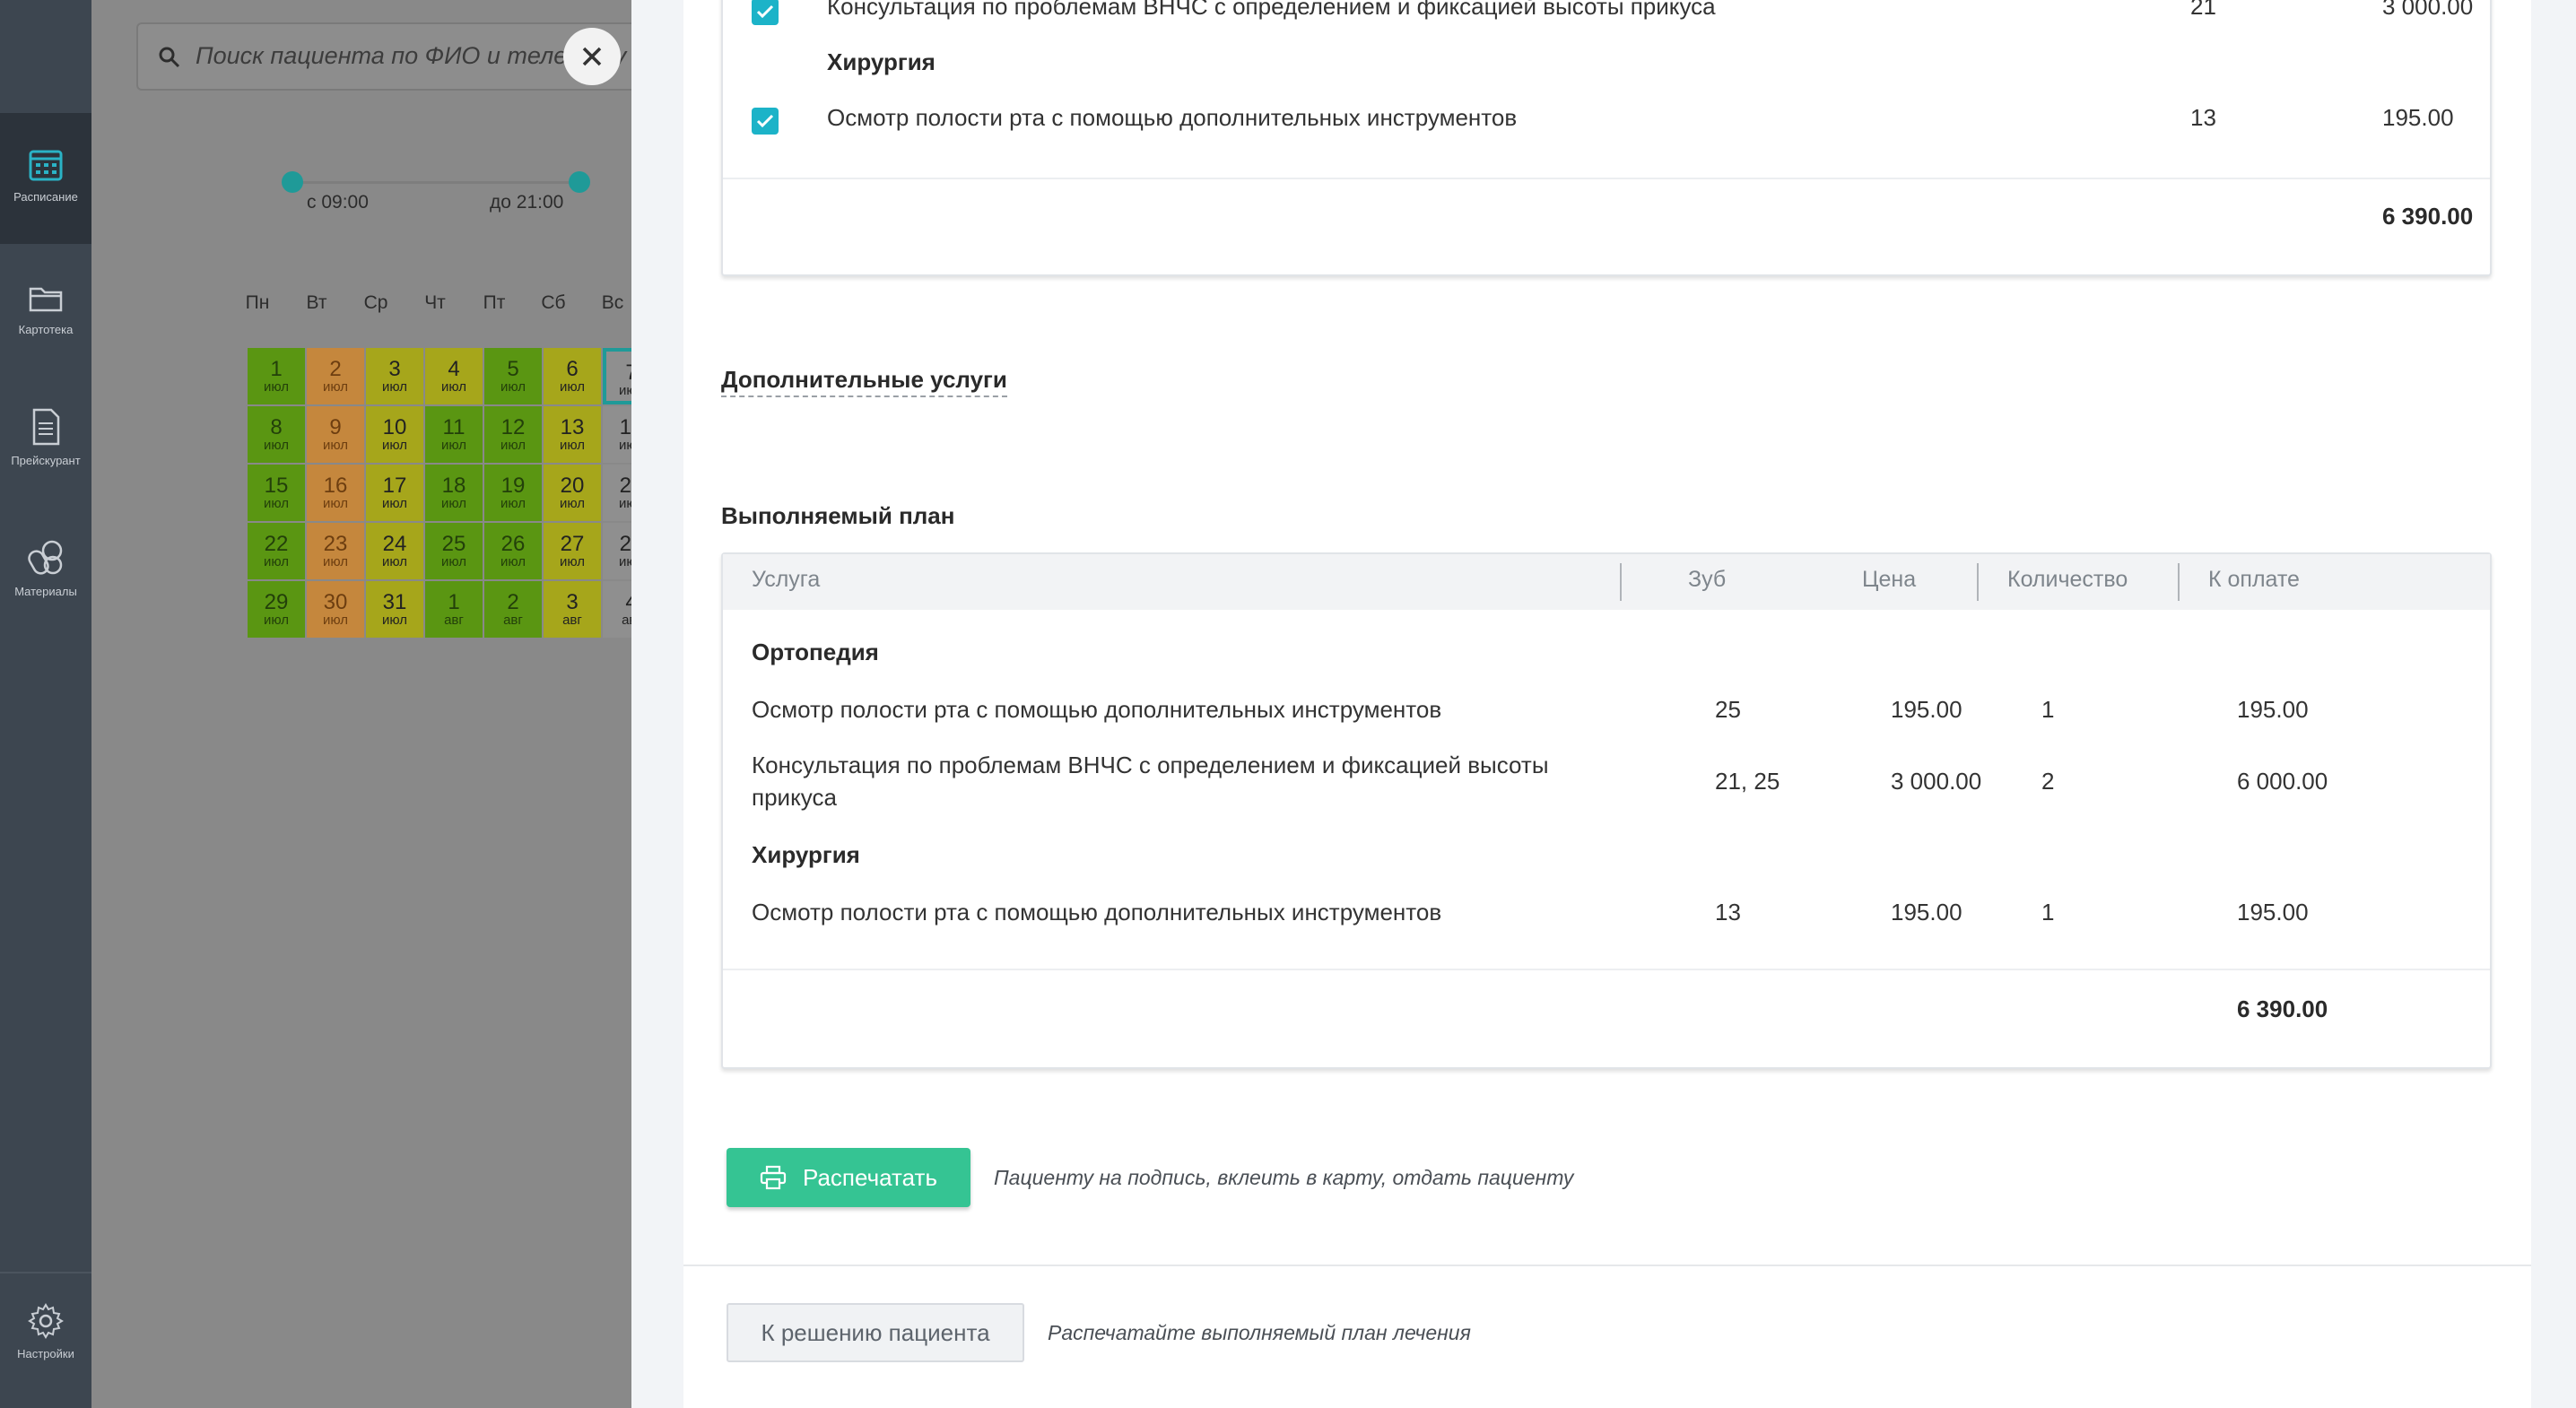  I want to click on nav-item-materials: Материалы, so click(45, 571).